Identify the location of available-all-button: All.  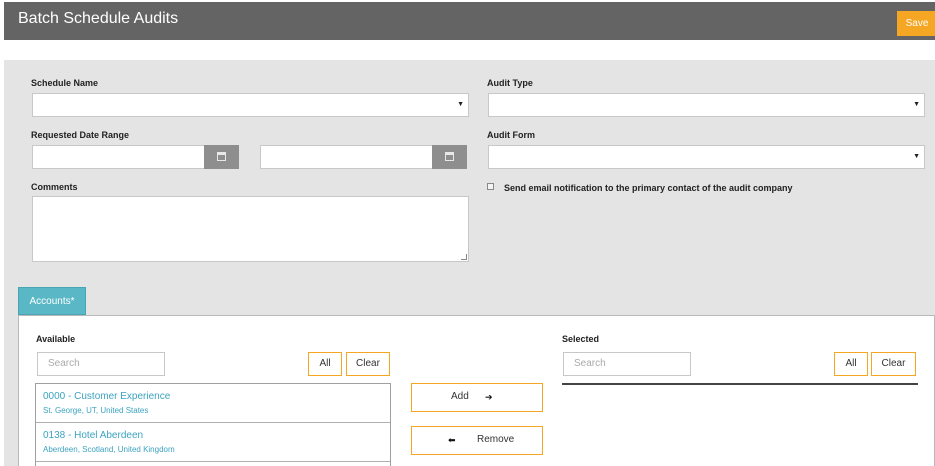
(325, 364).